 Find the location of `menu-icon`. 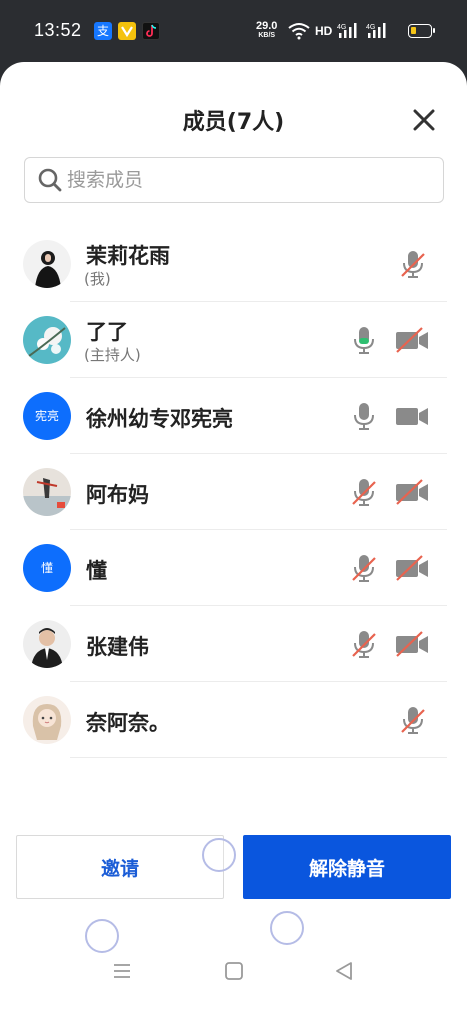

menu-icon is located at coordinates (122, 971).